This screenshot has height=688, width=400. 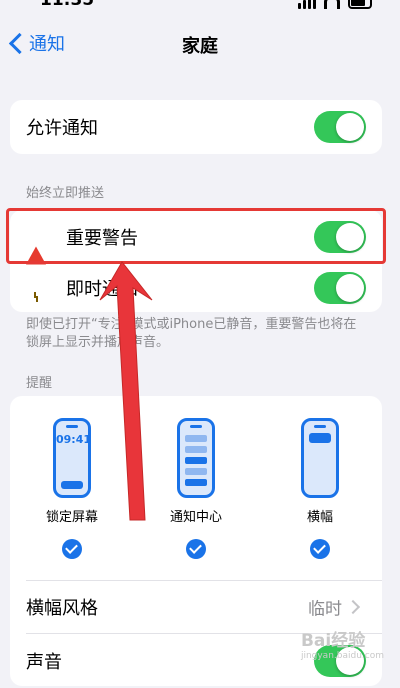 I want to click on page-title: 家庭, so click(x=200, y=46).